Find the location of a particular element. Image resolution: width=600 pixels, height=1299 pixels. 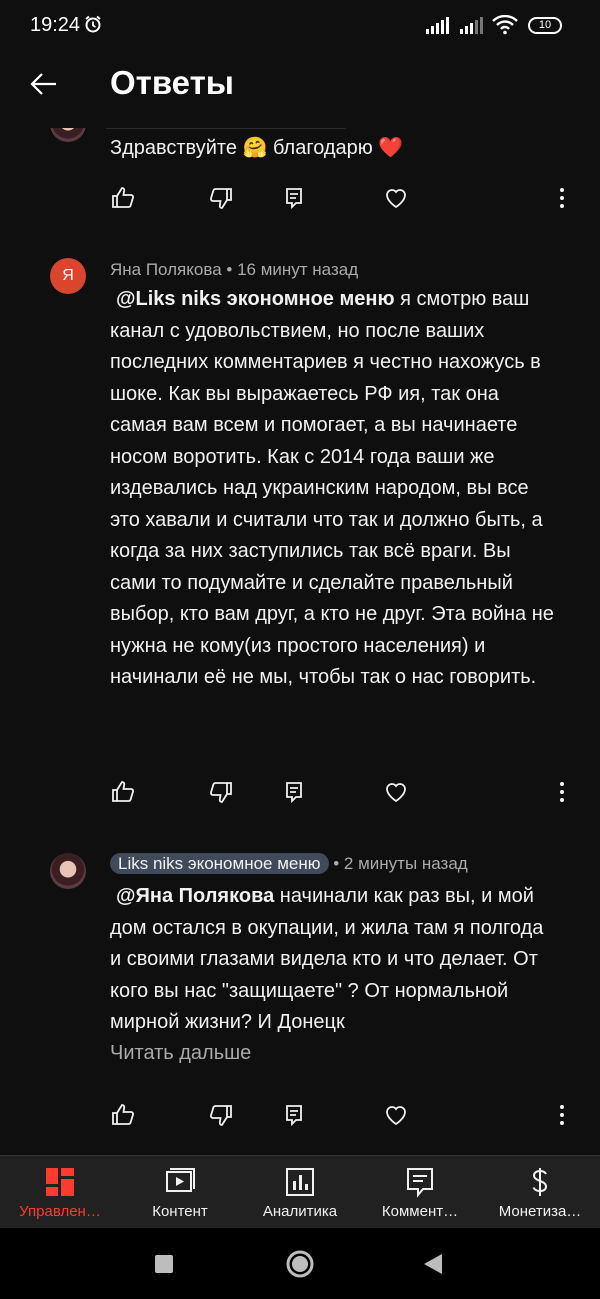

comment-time: 16 минут назад is located at coordinates (298, 269).